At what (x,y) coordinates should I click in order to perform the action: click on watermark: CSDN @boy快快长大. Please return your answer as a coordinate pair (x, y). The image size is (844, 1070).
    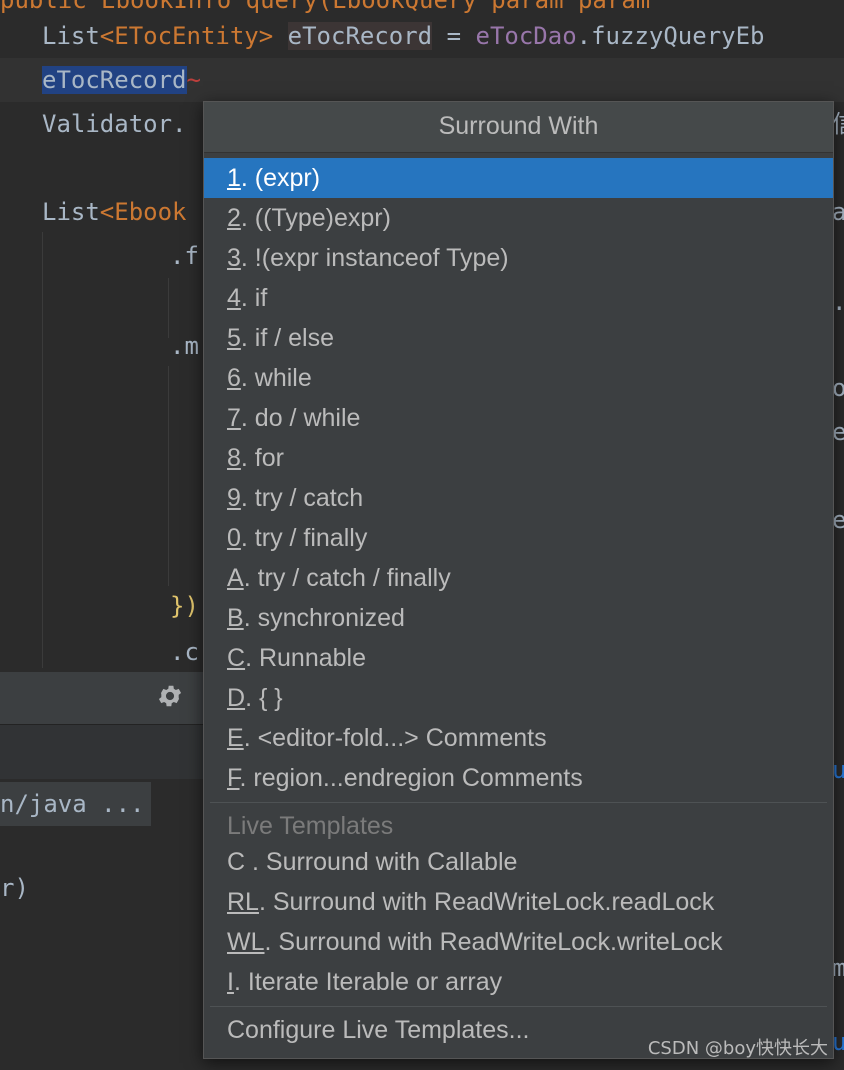
    Looking at the image, I should click on (737, 1048).